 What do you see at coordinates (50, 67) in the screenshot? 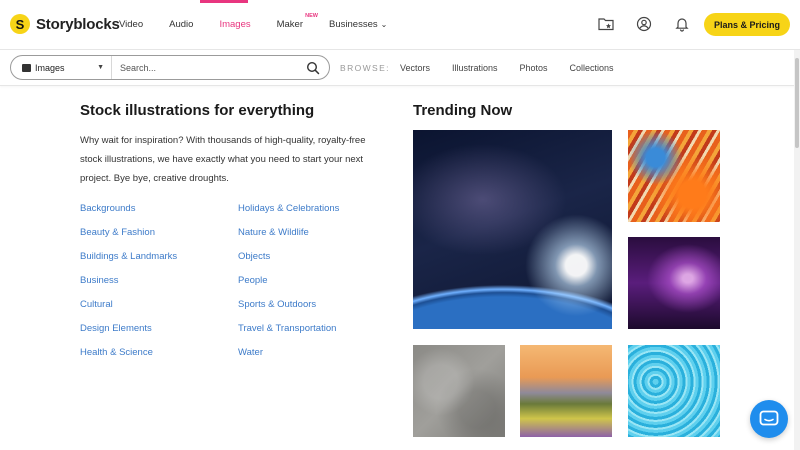
I see `content-type-value: Images` at bounding box center [50, 67].